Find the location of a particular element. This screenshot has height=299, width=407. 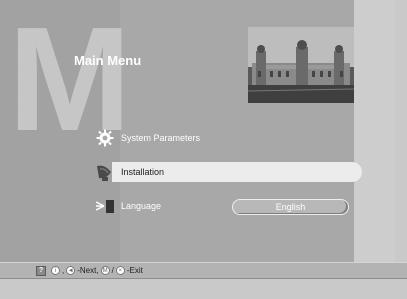

footer-hint-bar: ? i , ◄ -Next, M / × -Exit is located at coordinates (203, 270).